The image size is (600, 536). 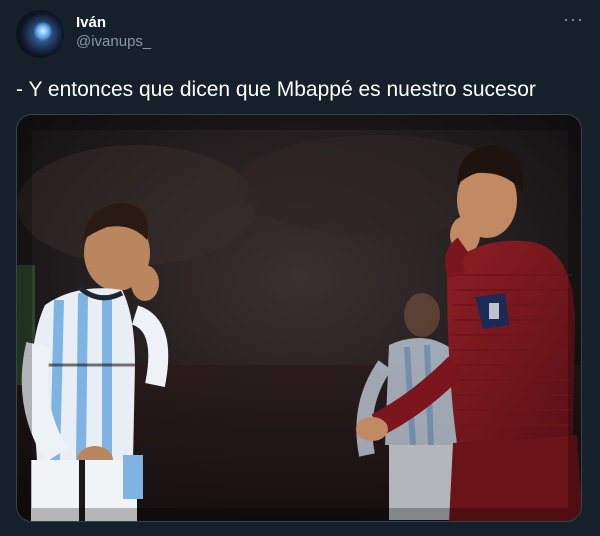 I want to click on avatar, so click(x=40, y=34).